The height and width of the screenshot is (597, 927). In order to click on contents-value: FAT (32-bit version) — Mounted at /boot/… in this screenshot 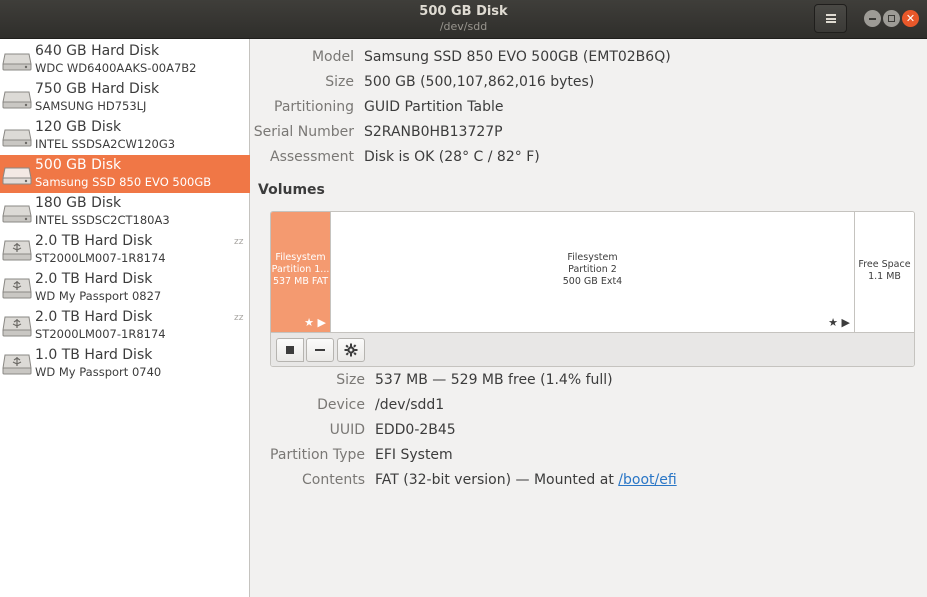, I will do `click(526, 480)`.